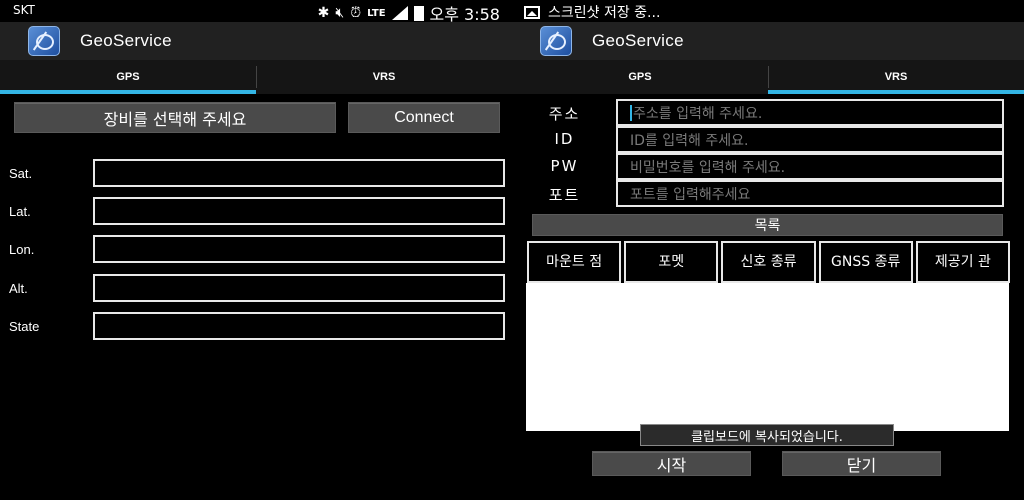 The height and width of the screenshot is (500, 1024). I want to click on alt-row: Alt., so click(256, 288).